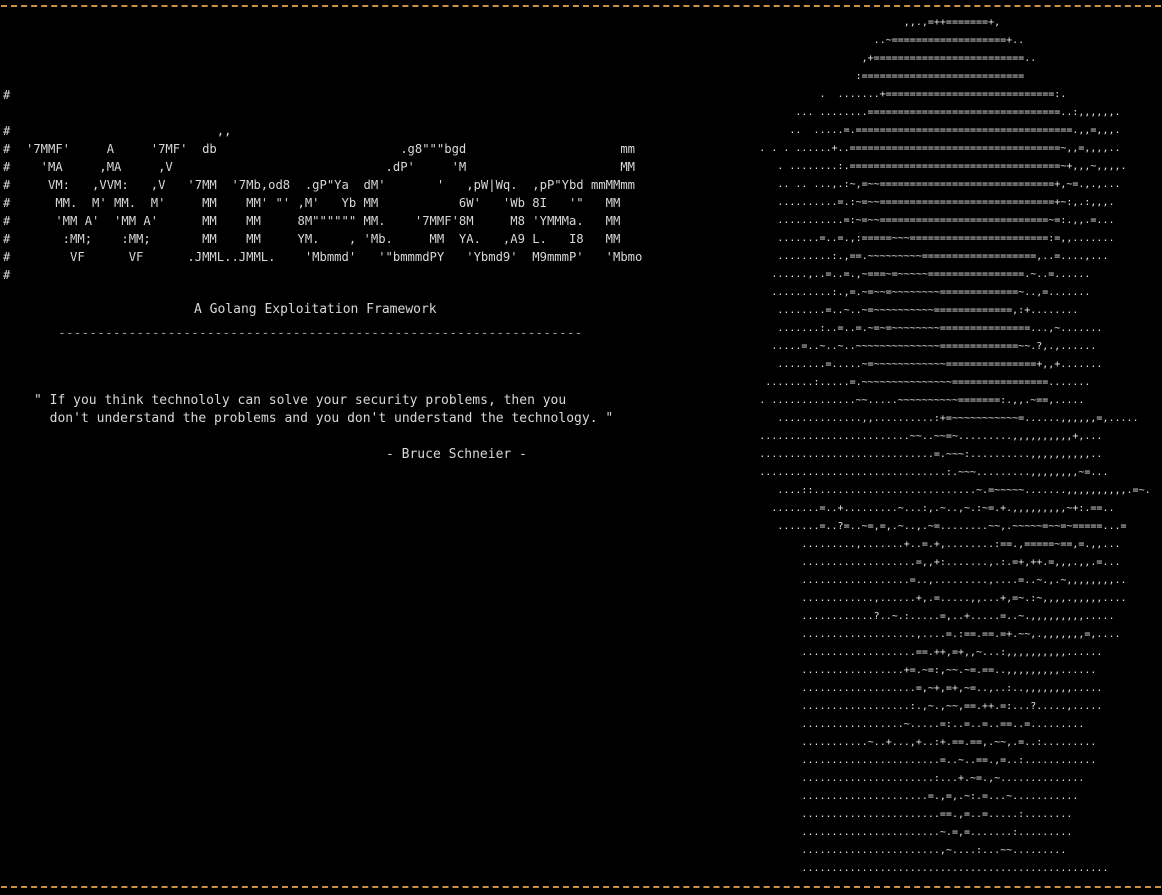 The height and width of the screenshot is (895, 1162). Describe the element at coordinates (581, 6) in the screenshot. I see `top-dashed-border` at that location.